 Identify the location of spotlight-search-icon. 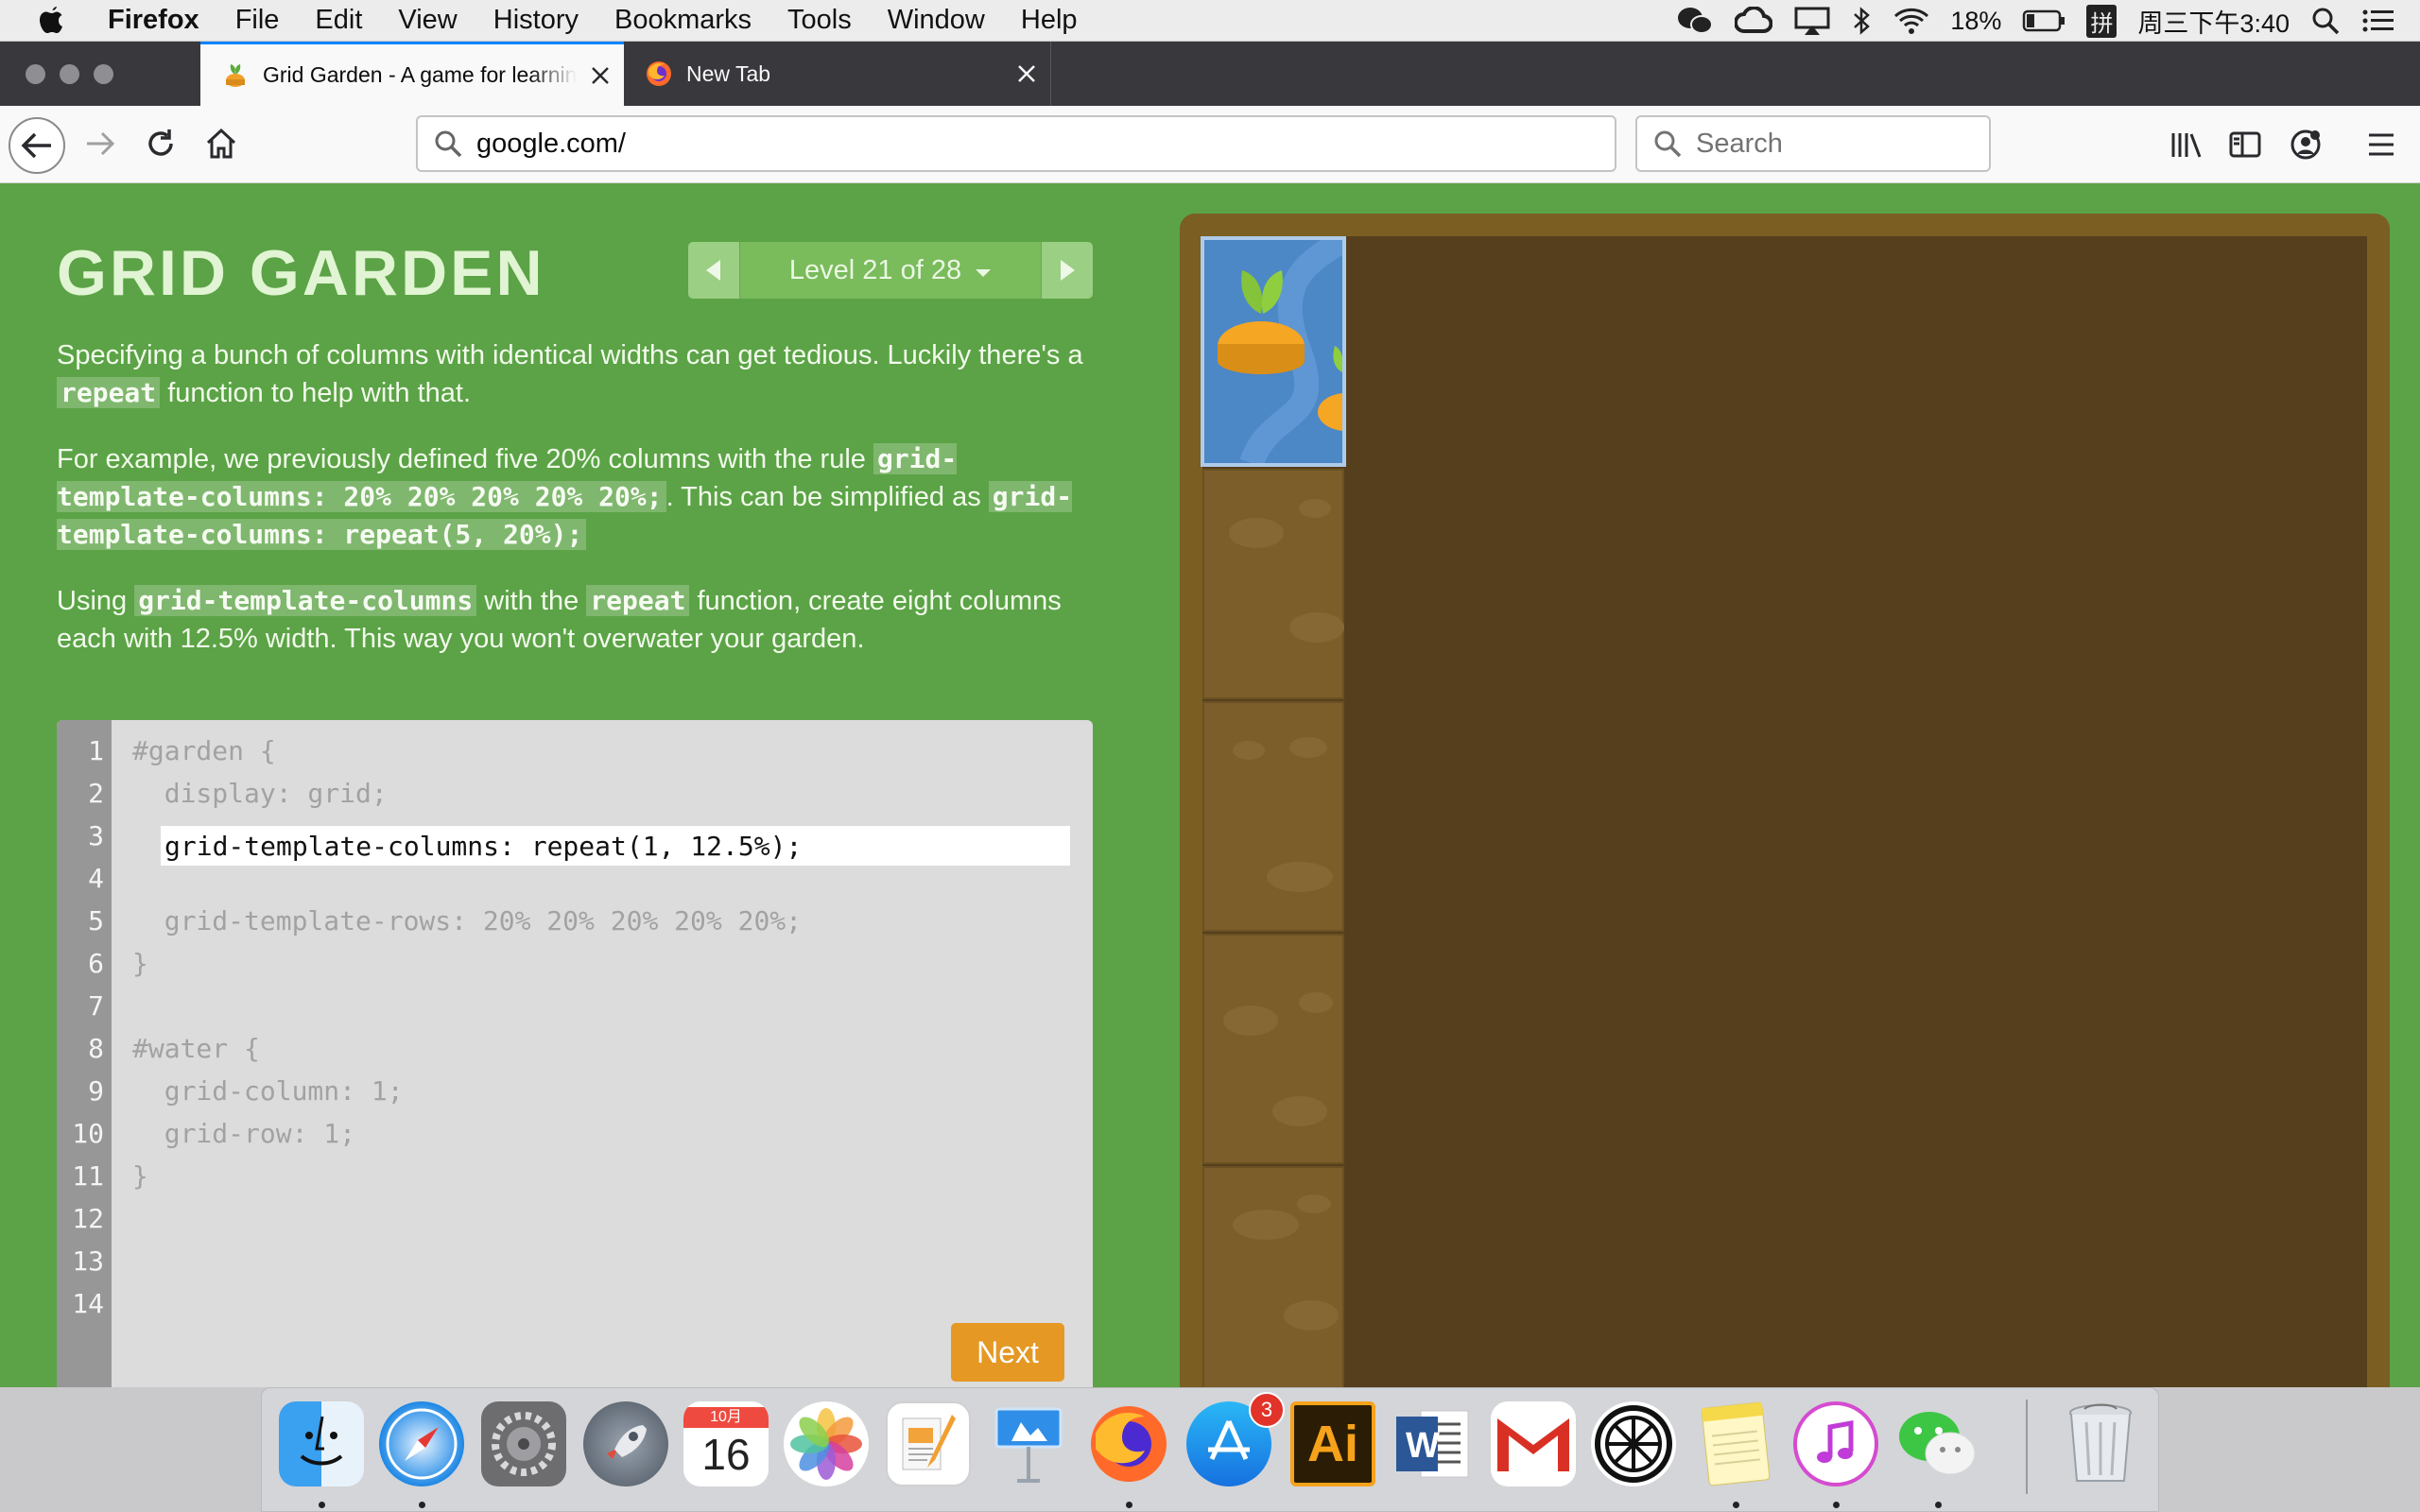
(2325, 21).